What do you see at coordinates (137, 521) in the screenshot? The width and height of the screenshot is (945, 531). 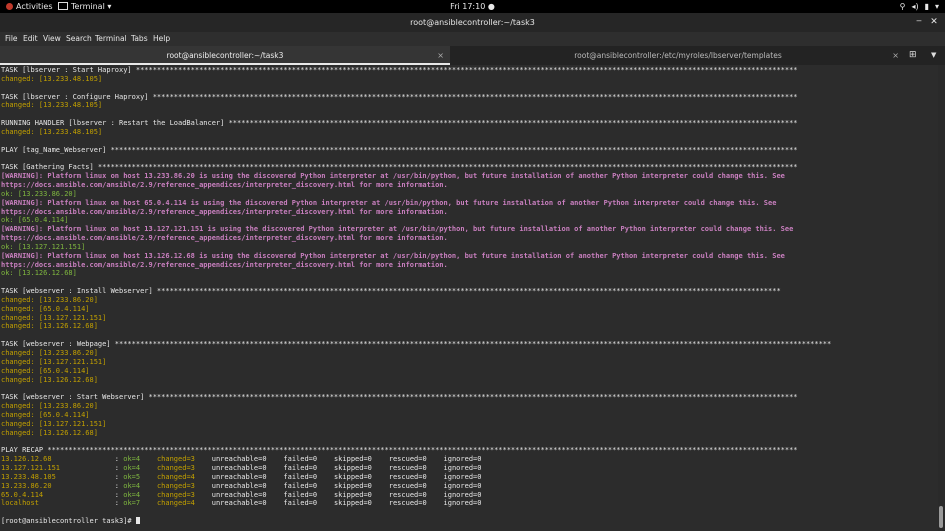 I see `text-cursor` at bounding box center [137, 521].